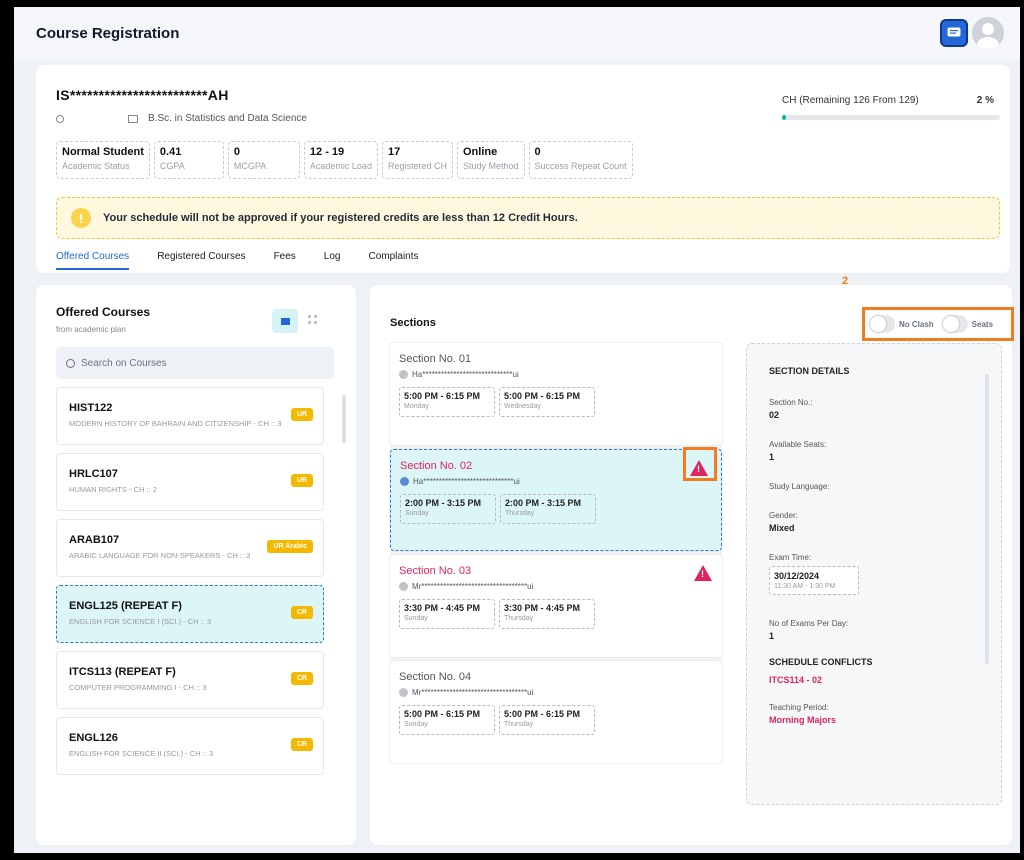  I want to click on teaching-period-value: Morning Majors, so click(802, 720).